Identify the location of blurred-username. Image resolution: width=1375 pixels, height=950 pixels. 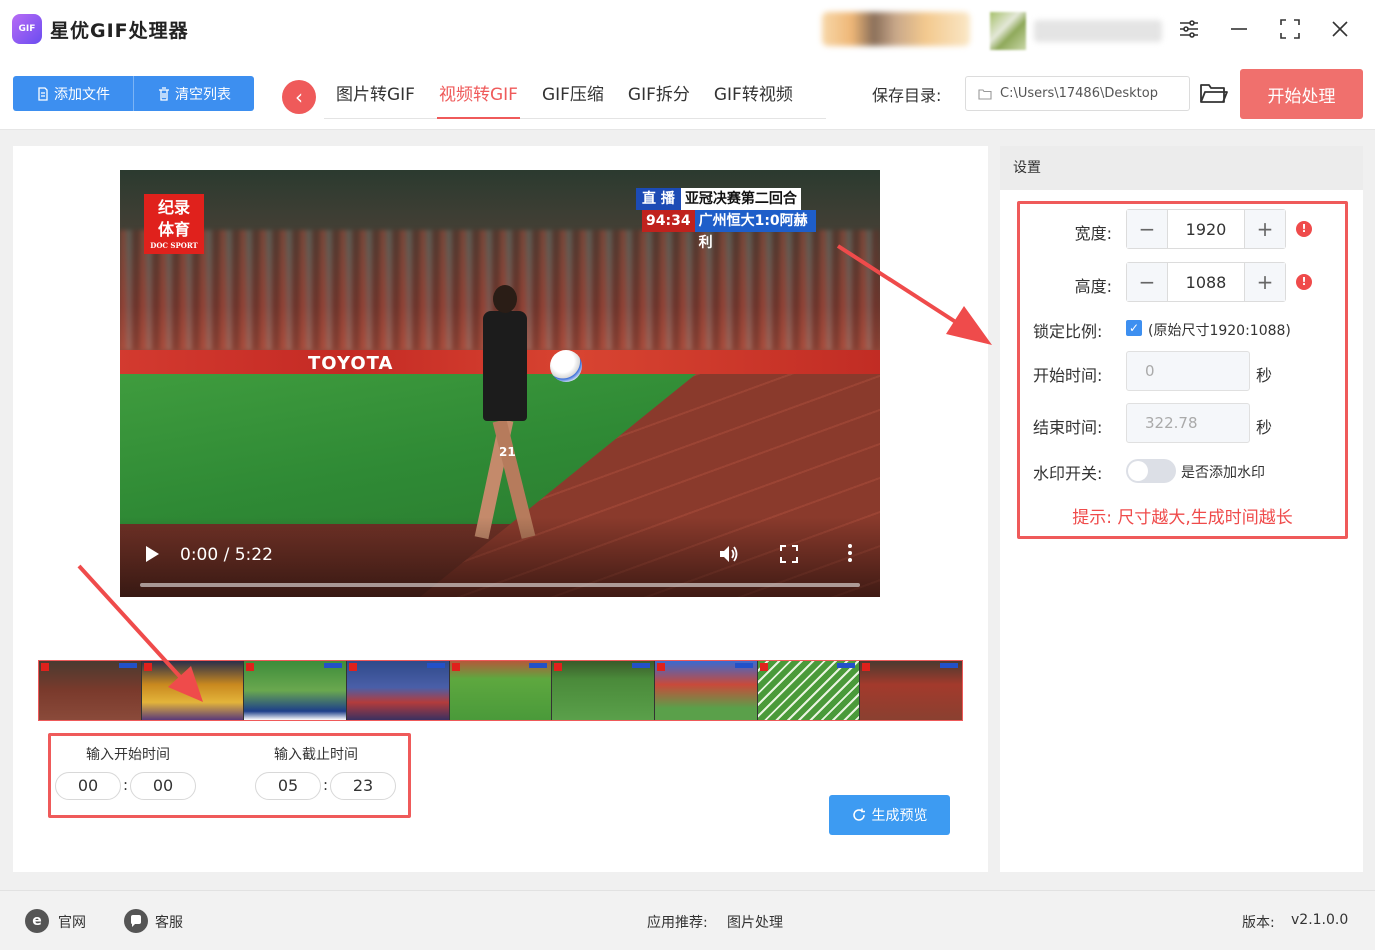
(1098, 31).